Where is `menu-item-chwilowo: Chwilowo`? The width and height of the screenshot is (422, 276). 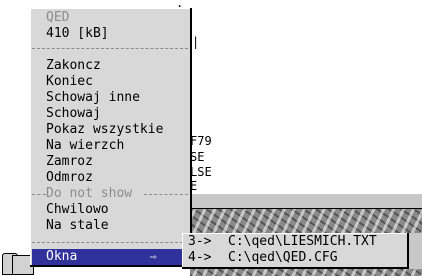
menu-item-chwilowo: Chwilowo is located at coordinates (77, 210).